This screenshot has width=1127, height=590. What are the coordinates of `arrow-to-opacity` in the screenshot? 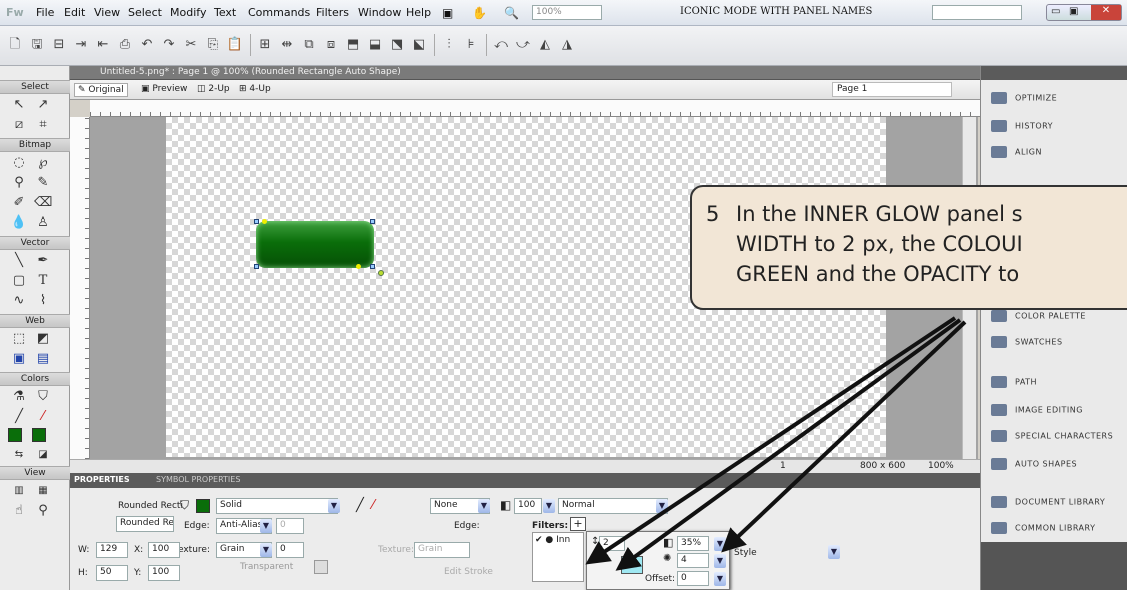 It's located at (844, 436).